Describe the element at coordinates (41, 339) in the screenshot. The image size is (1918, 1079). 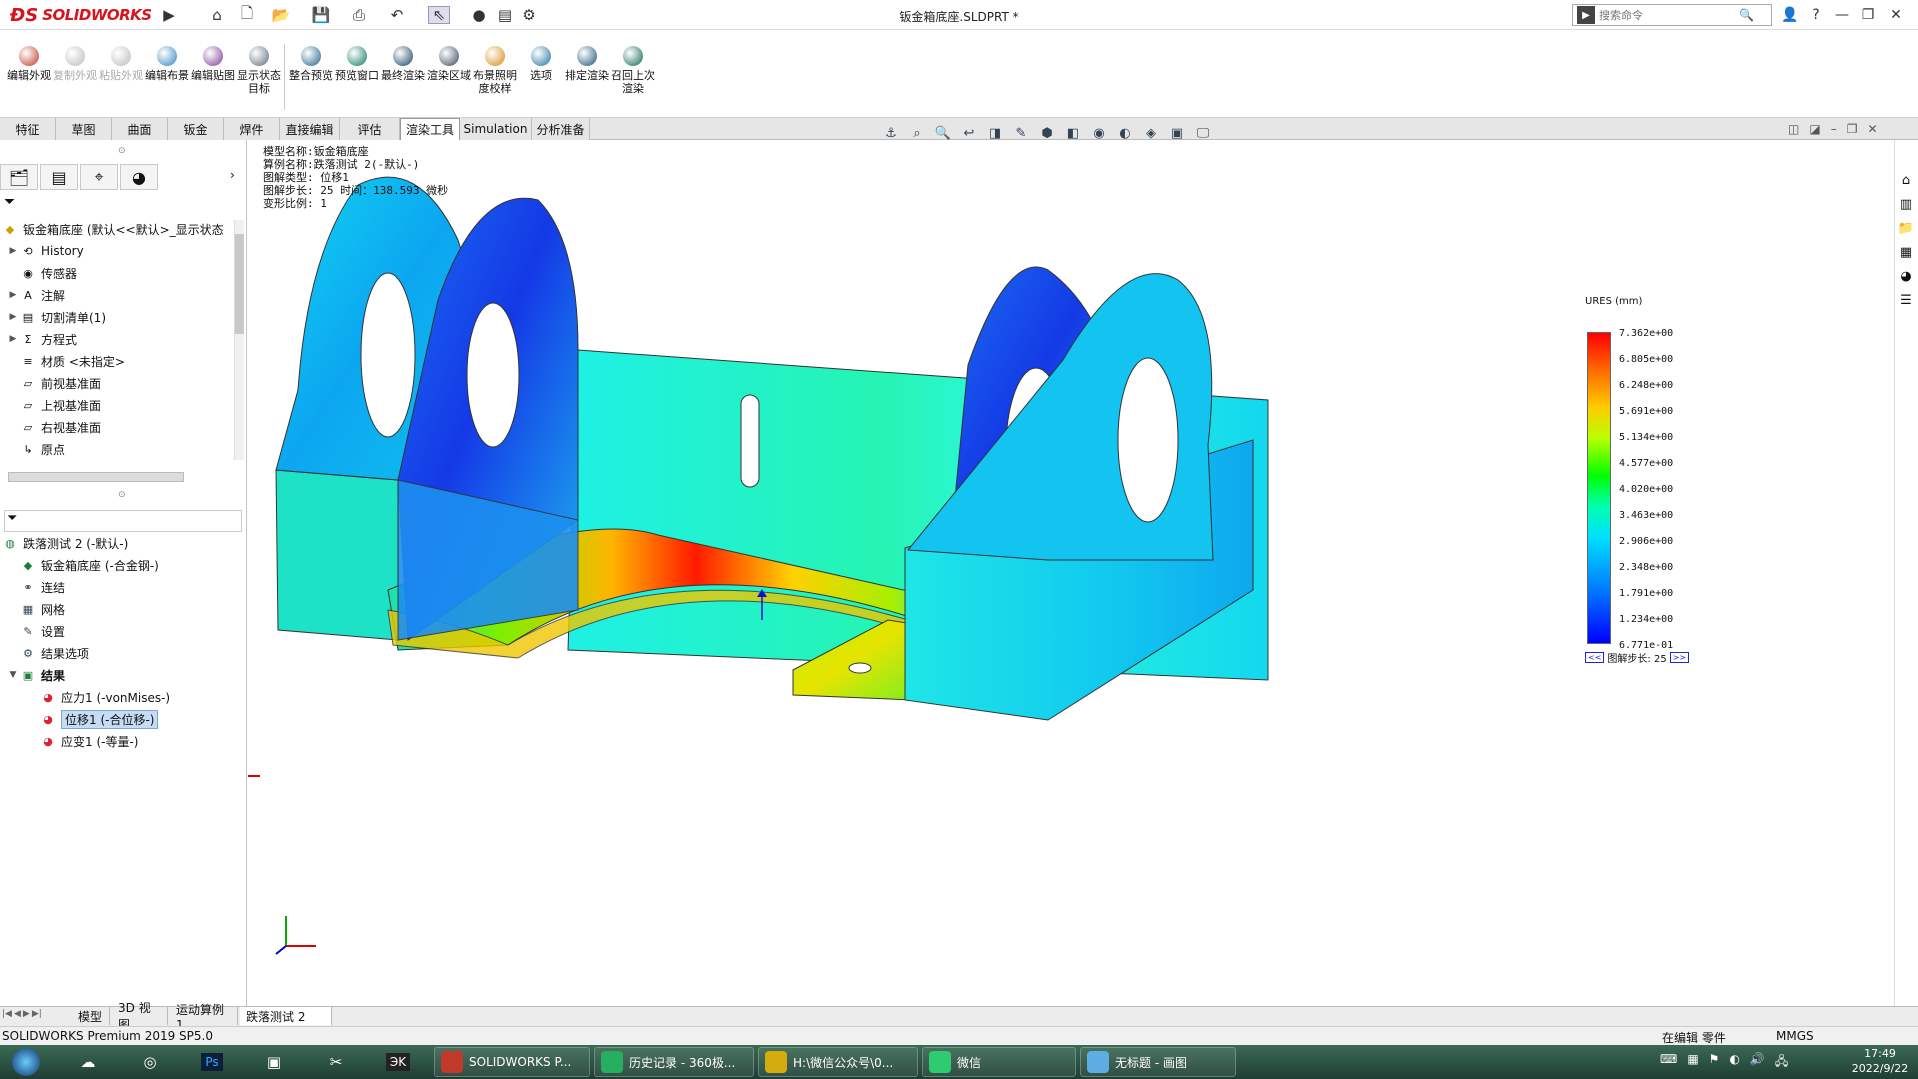
I see `feature-tree-item: ▶ Σ 方程式` at that location.